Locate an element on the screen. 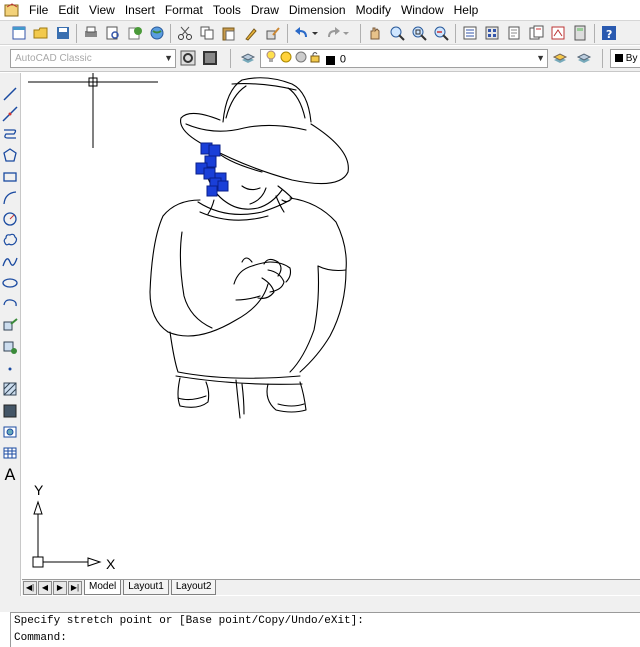  menu-dimension: Dimension is located at coordinates (317, 10).